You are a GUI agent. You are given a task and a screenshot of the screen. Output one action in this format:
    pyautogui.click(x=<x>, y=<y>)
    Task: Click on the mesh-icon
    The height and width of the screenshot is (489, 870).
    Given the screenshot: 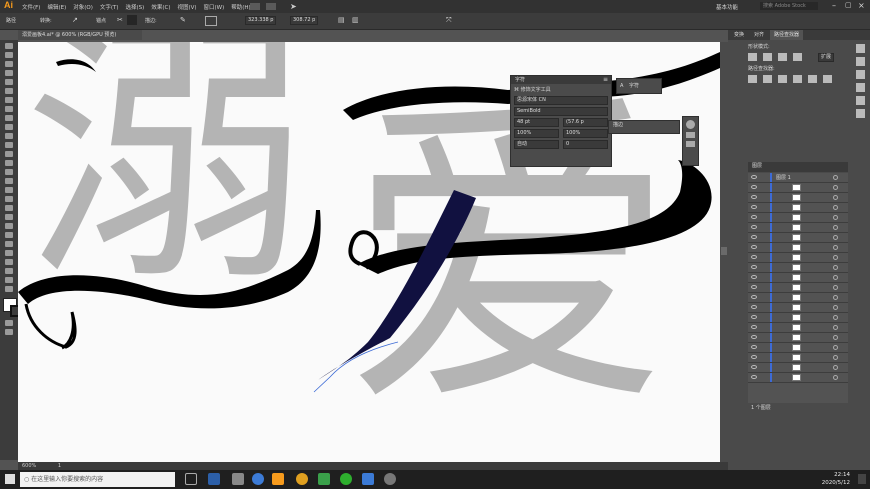 What is the action you would take?
    pyautogui.click(x=9, y=208)
    